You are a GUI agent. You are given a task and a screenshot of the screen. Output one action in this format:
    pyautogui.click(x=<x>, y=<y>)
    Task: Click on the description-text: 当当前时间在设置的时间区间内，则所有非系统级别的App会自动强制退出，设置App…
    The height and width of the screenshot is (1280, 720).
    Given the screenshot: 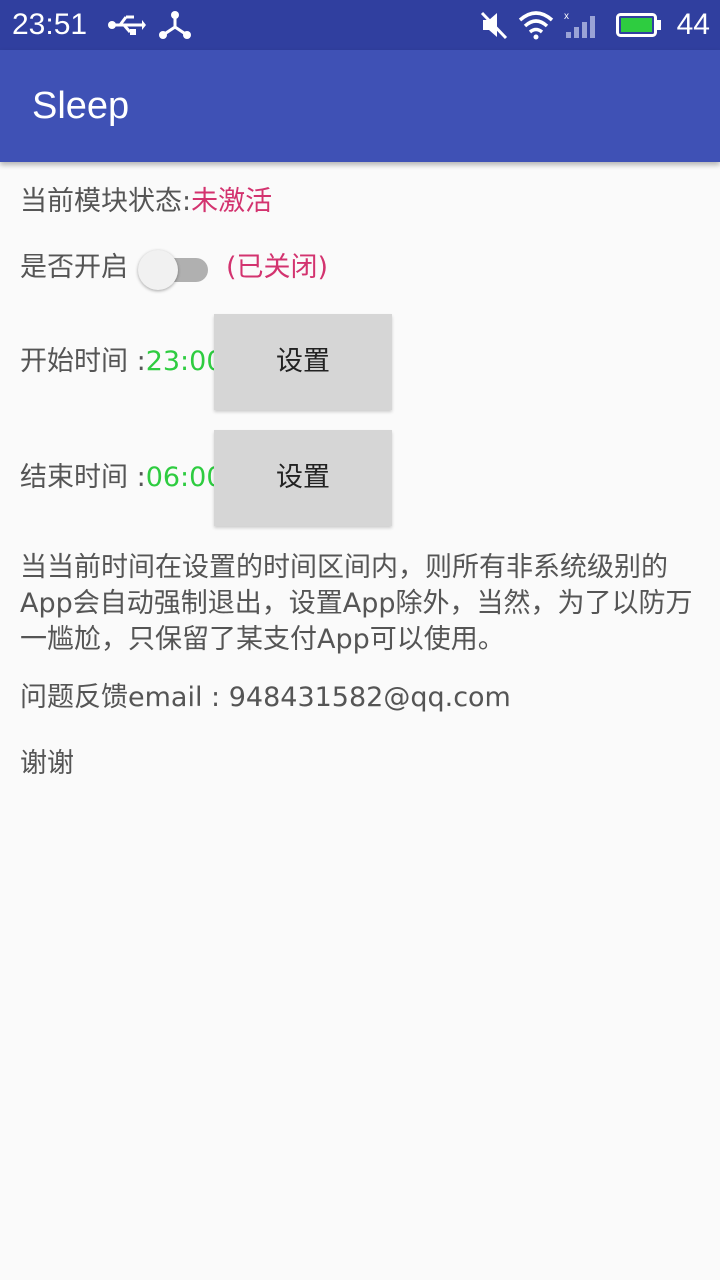 What is the action you would take?
    pyautogui.click(x=356, y=603)
    